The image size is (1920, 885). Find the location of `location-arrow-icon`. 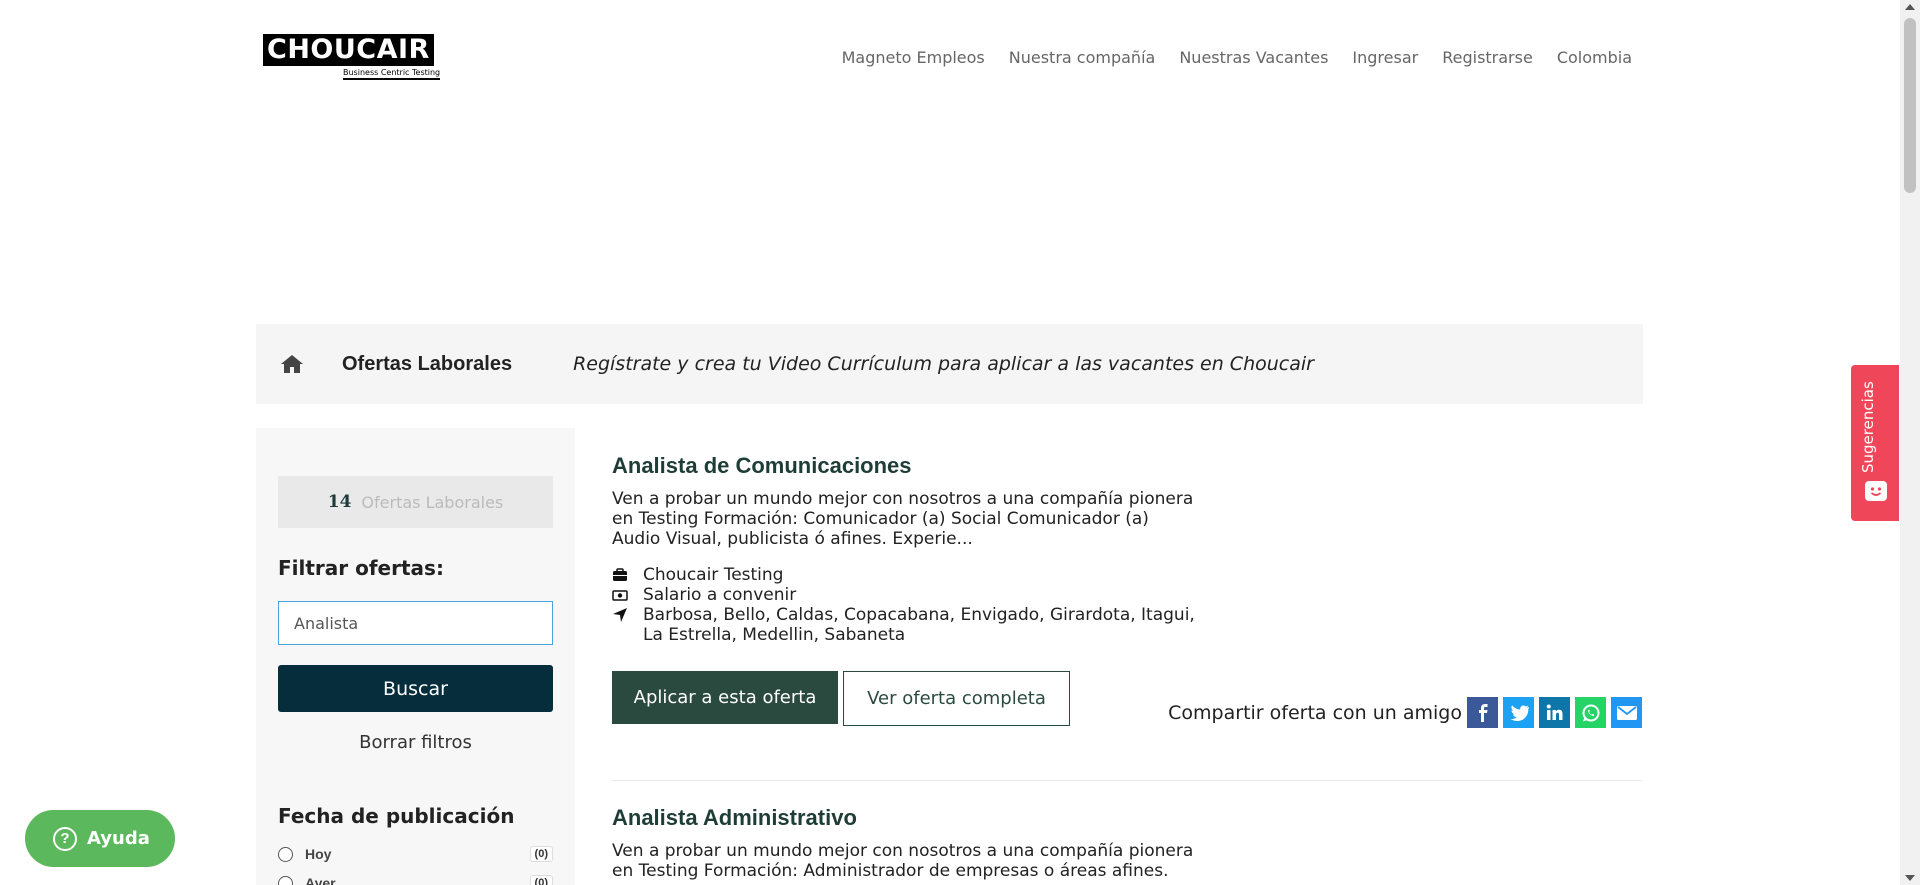

location-arrow-icon is located at coordinates (620, 615).